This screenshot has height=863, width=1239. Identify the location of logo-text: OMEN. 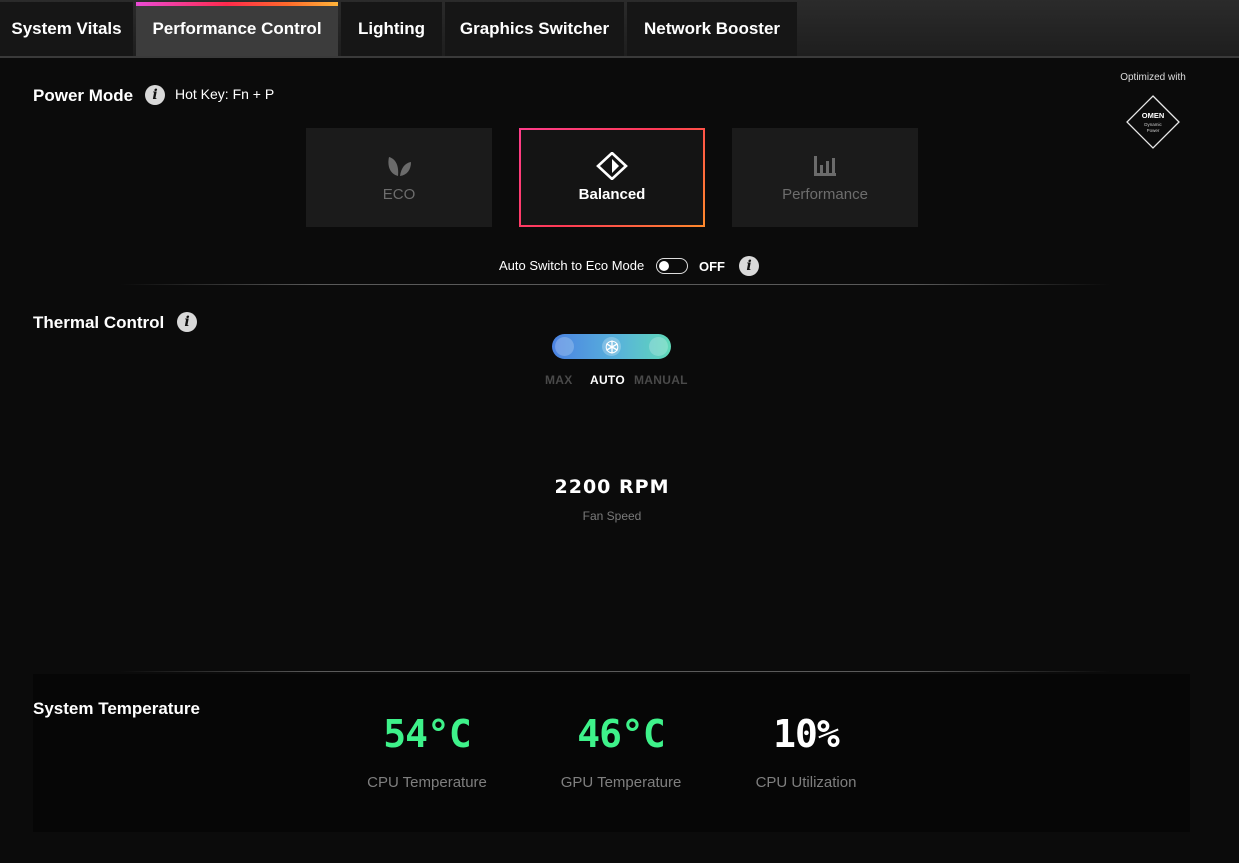
(1153, 115).